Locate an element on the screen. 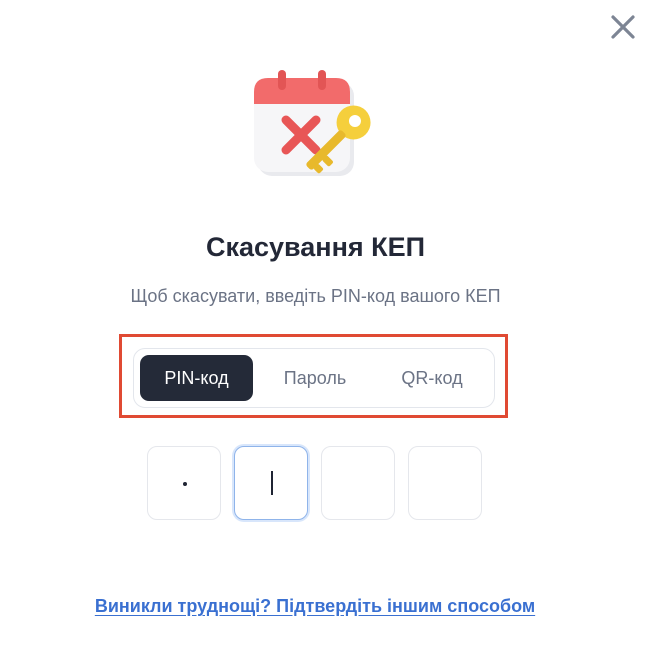  tab-qr-code: QR-код is located at coordinates (432, 378).